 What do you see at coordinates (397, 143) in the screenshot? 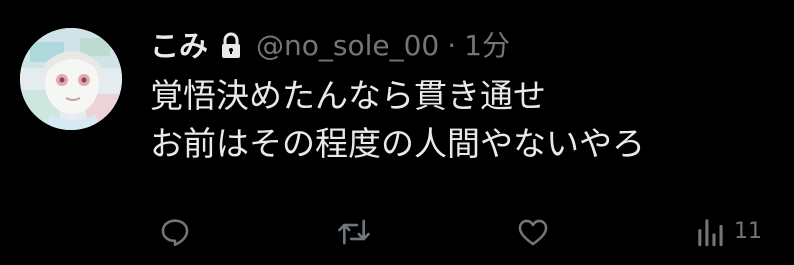
I see `tweet-text-line: お前はその程度の人間やないやろ` at bounding box center [397, 143].